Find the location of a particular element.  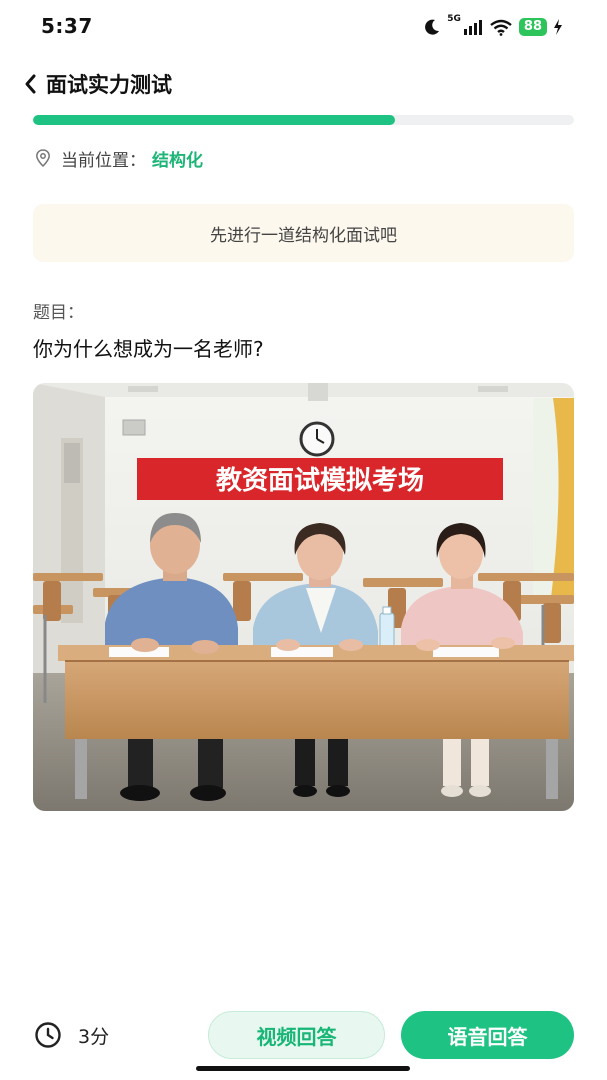

banner-text: 教资面试模拟考场 is located at coordinates (320, 481).